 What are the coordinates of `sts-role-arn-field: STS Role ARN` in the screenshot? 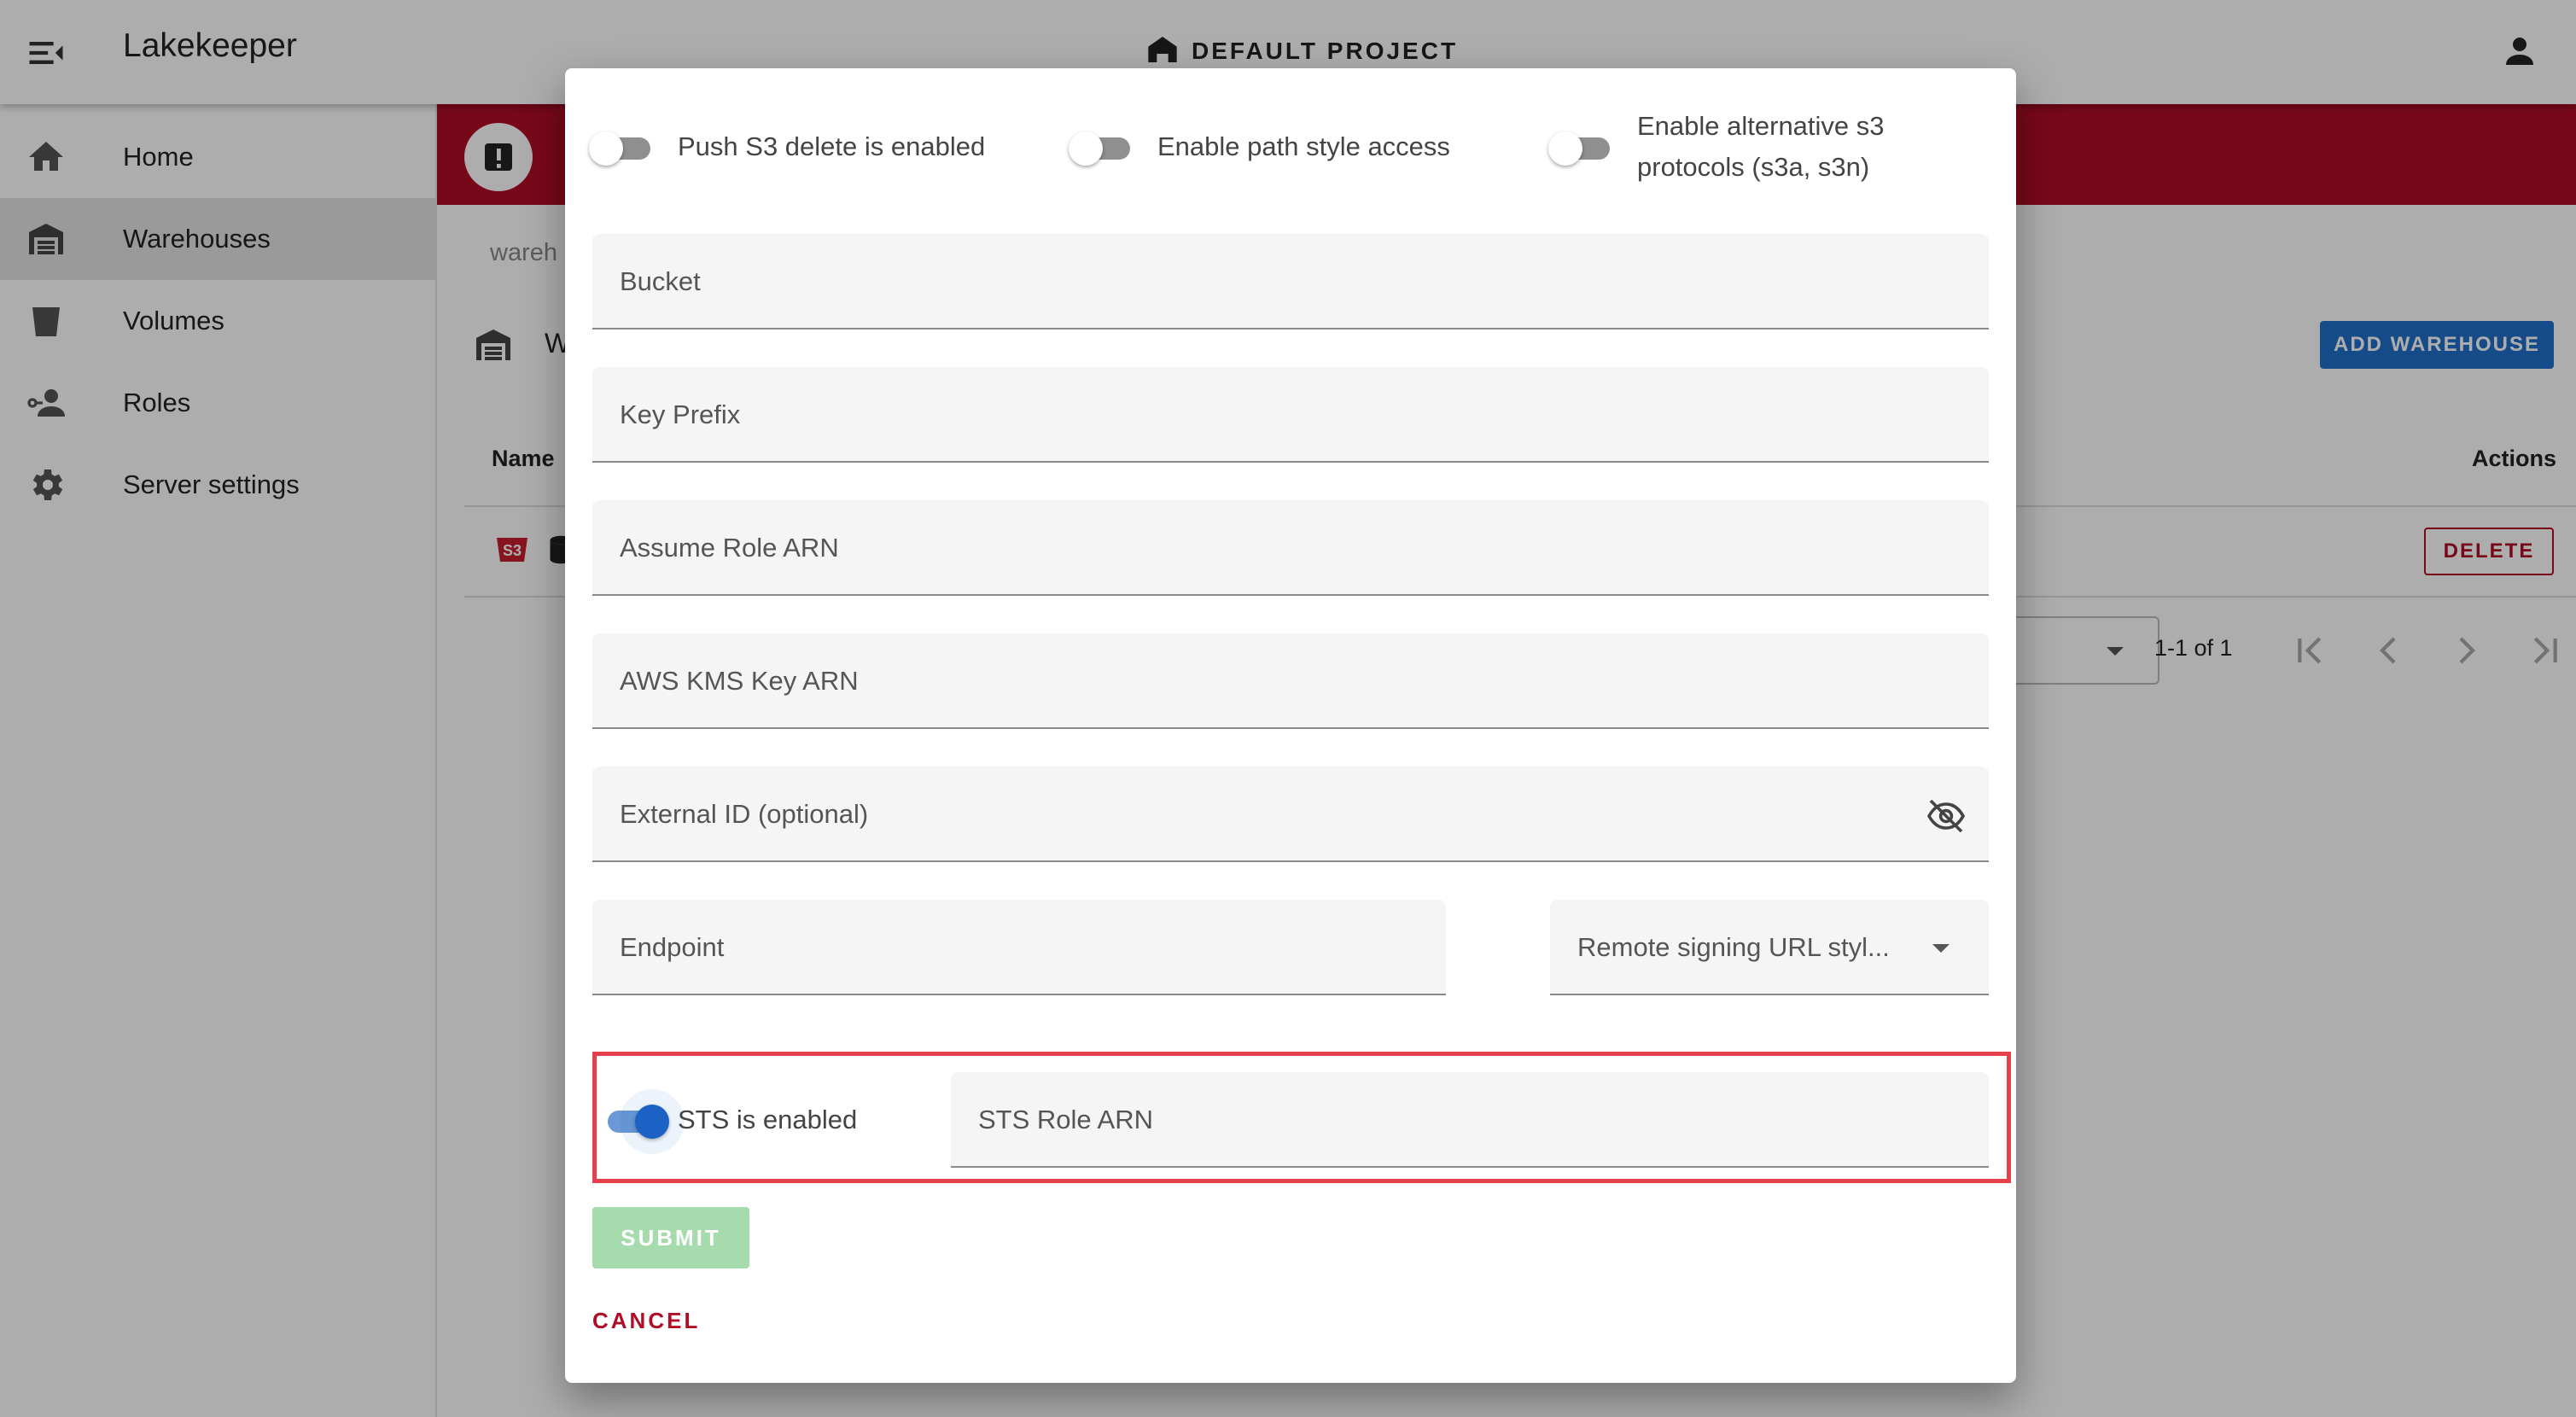 It's located at (1470, 1120).